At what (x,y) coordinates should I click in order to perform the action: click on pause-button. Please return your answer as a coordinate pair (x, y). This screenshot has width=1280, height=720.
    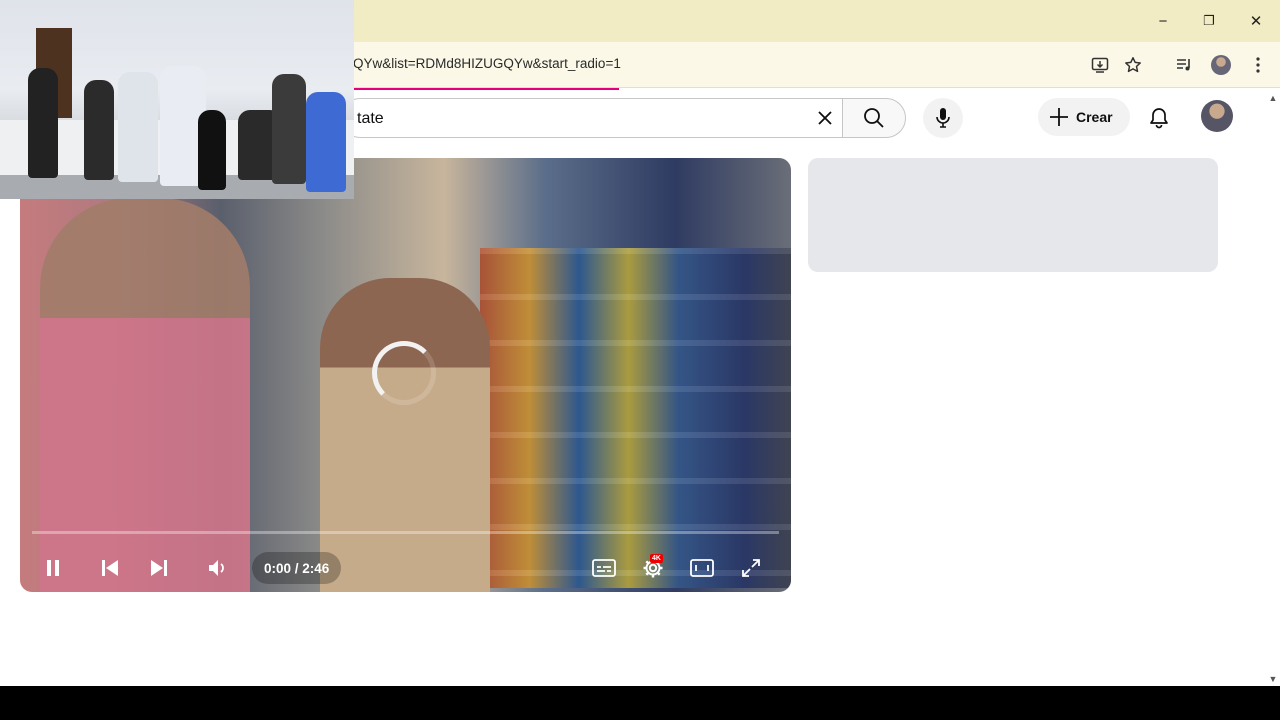
    Looking at the image, I should click on (53, 568).